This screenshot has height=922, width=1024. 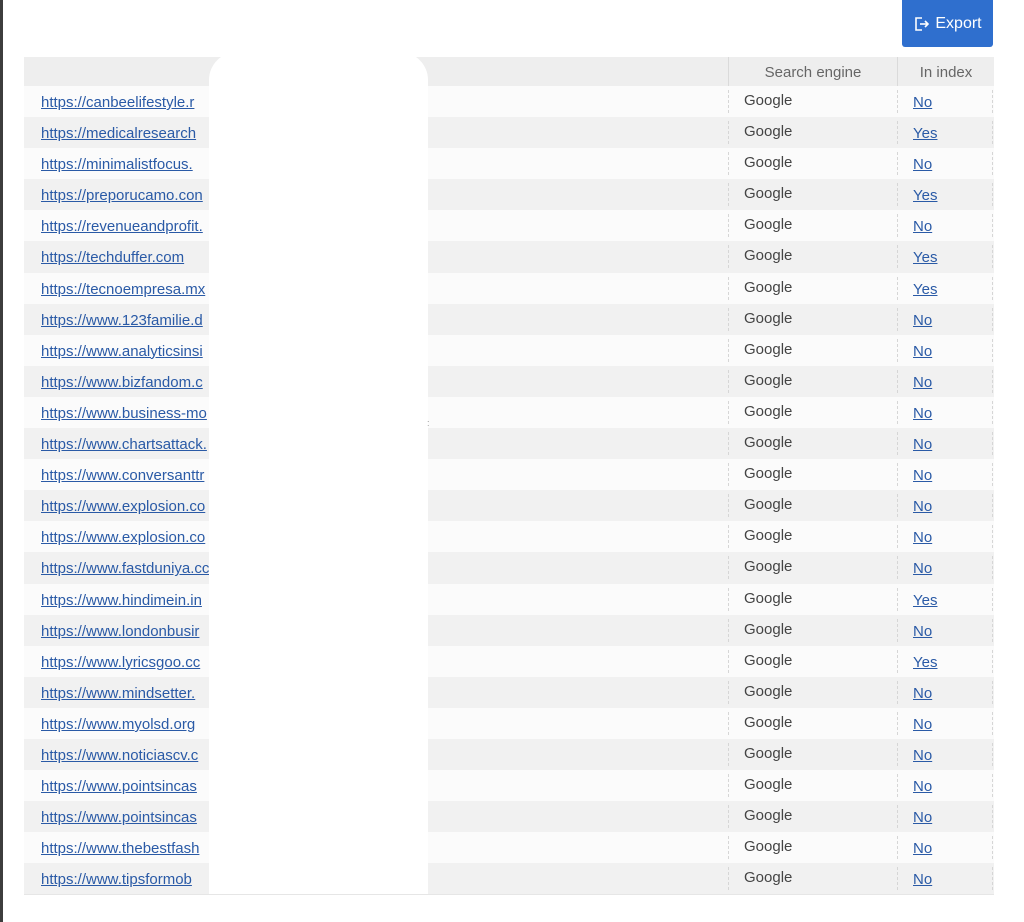 What do you see at coordinates (136, 878) in the screenshot?
I see `url-link: https://www.tipsformob` at bounding box center [136, 878].